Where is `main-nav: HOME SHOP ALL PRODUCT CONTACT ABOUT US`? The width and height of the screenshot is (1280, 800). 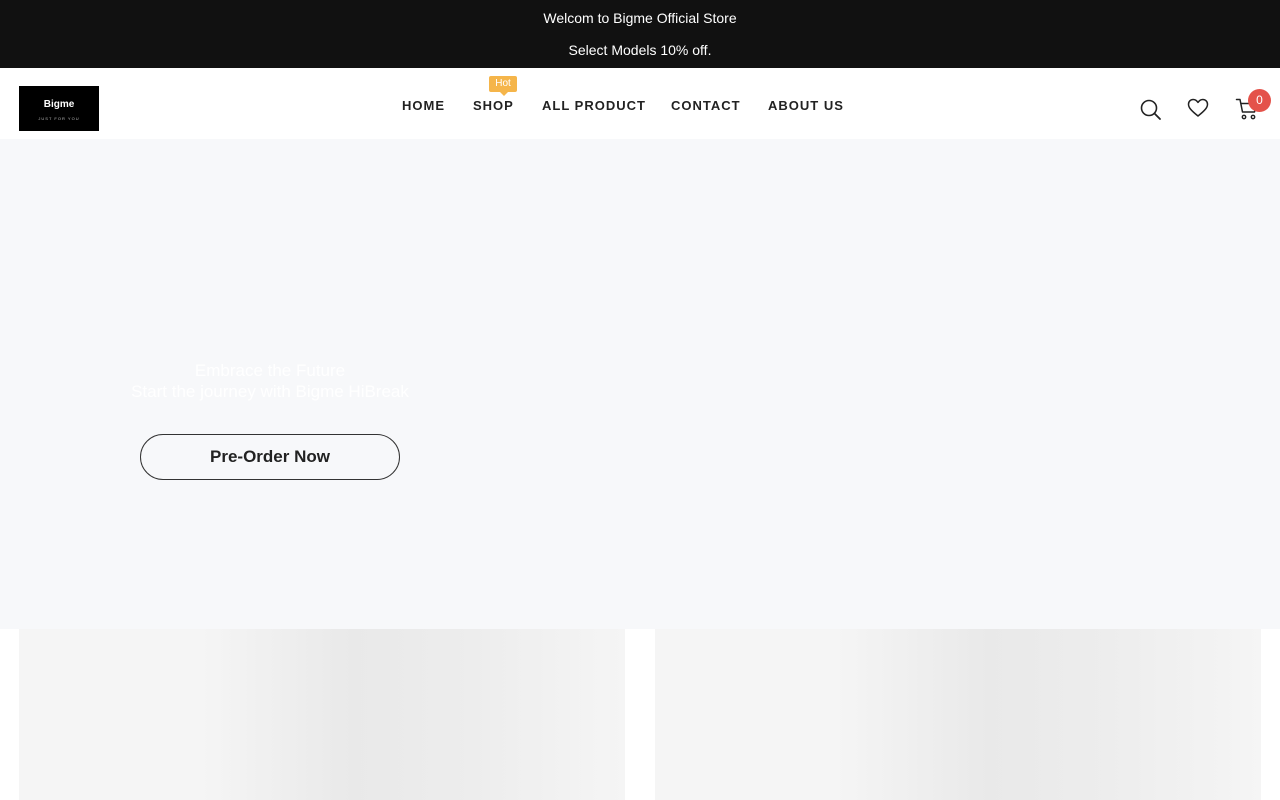 main-nav: HOME SHOP ALL PRODUCT CONTACT ABOUT US is located at coordinates (640, 106).